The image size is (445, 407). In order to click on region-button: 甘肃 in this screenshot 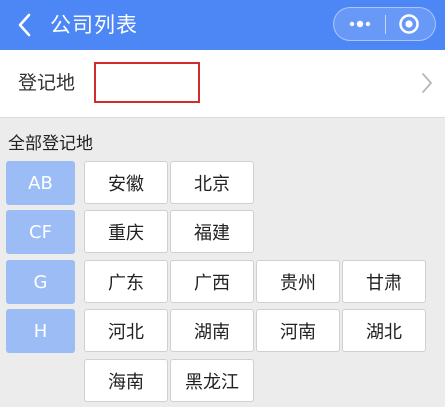, I will do `click(384, 281)`.